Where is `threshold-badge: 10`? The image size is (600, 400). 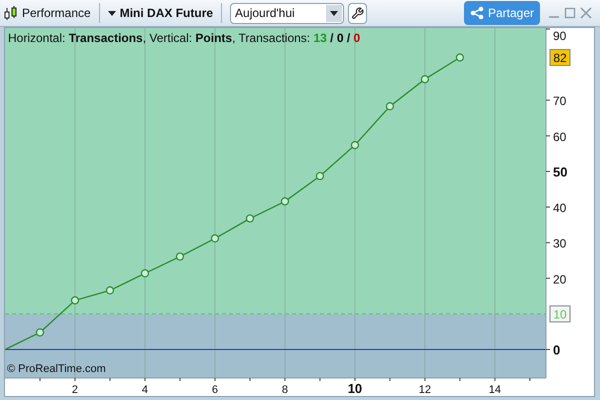 threshold-badge: 10 is located at coordinates (560, 313).